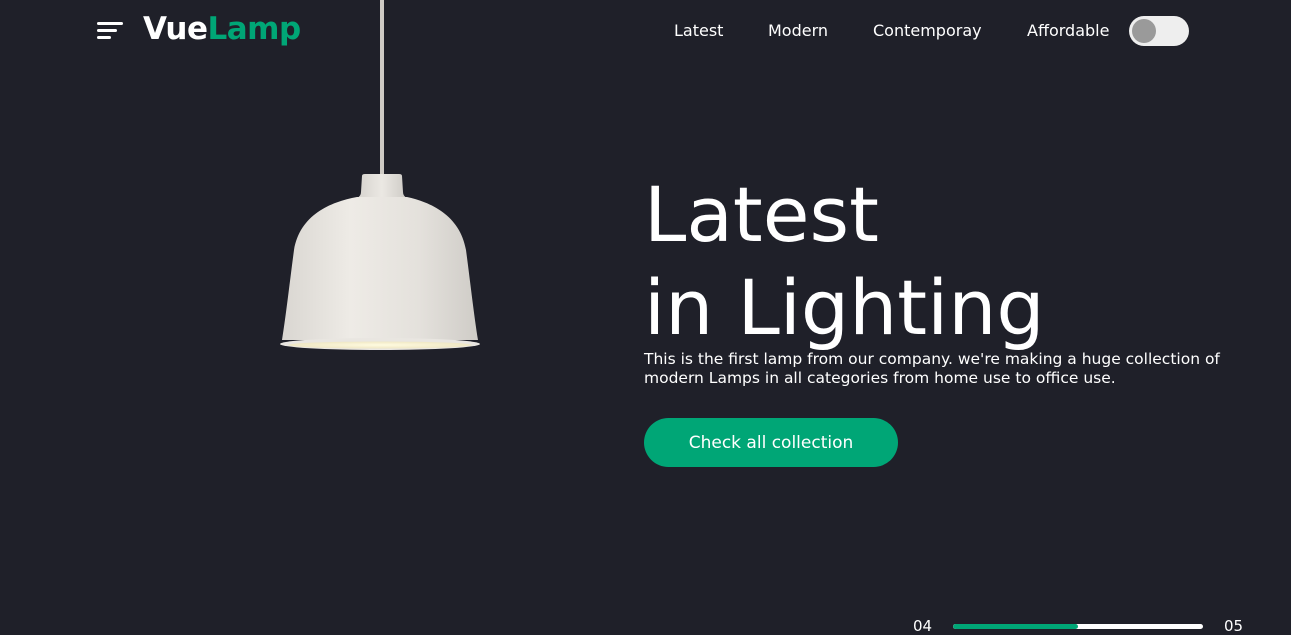 This screenshot has height=635, width=1291. Describe the element at coordinates (645, 31) in the screenshot. I see `main-nav: Latest Modern Contemporay Affordable` at that location.